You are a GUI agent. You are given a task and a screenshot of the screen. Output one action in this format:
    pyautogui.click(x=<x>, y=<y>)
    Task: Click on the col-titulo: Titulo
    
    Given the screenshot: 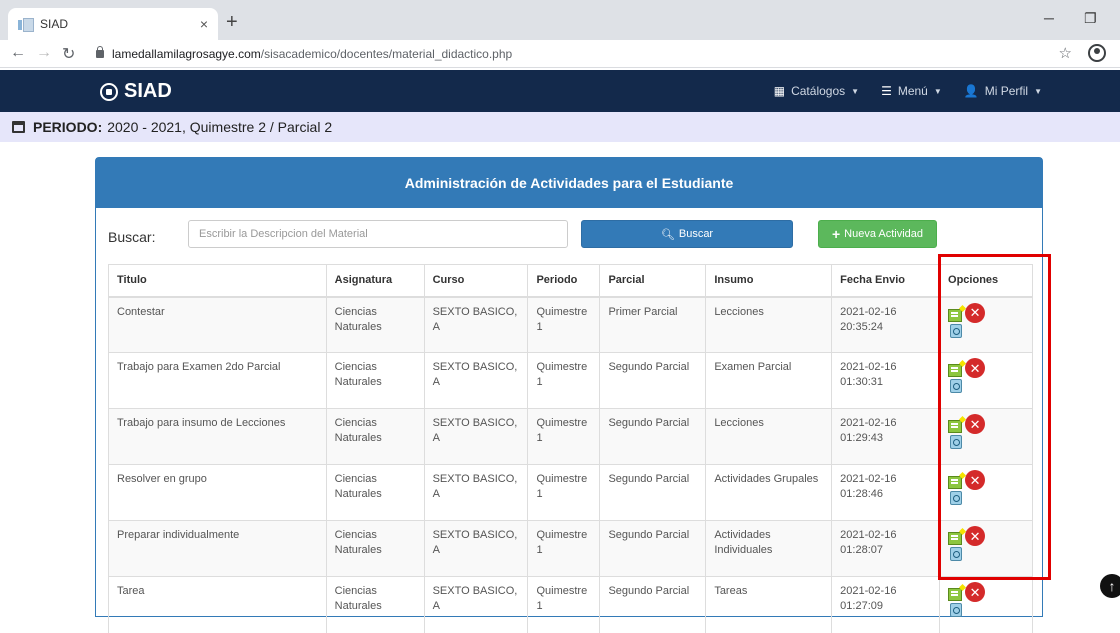 What is the action you would take?
    pyautogui.click(x=217, y=281)
    